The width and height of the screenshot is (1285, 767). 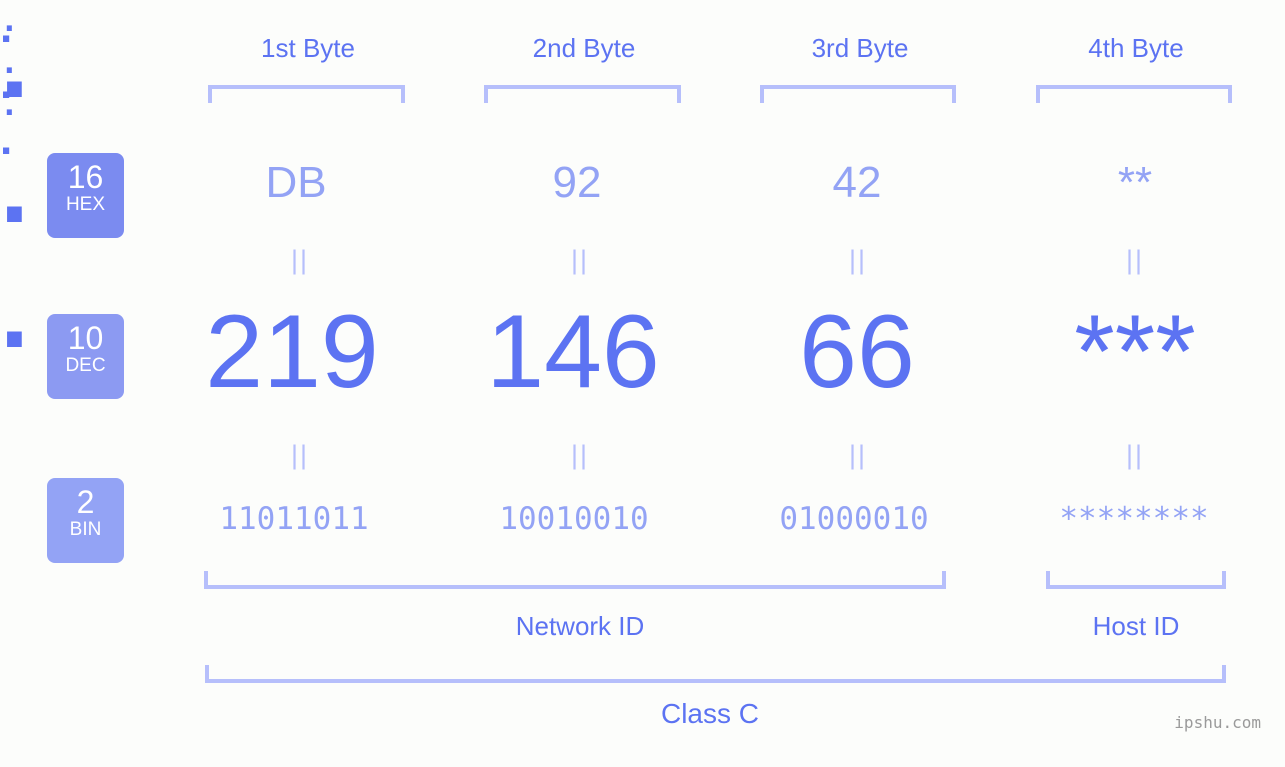 I want to click on dec-byte-1: 219, so click(x=292, y=352).